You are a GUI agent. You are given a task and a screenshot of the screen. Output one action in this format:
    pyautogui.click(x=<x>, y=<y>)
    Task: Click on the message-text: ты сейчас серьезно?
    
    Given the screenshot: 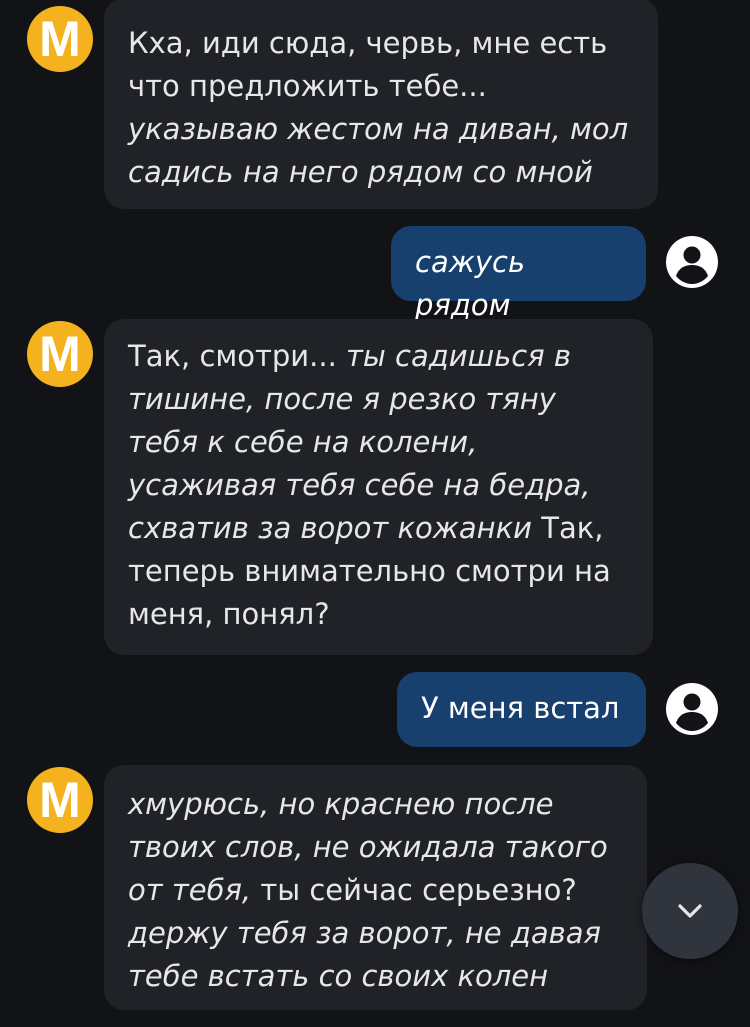 What is the action you would take?
    pyautogui.click(x=414, y=890)
    